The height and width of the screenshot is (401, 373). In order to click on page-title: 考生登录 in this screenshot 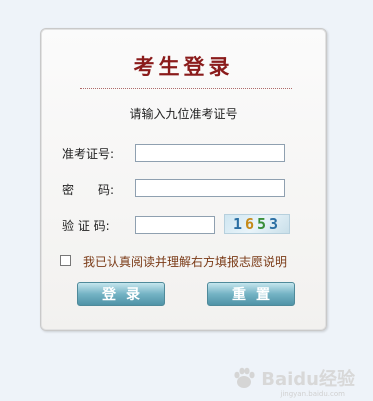, I will do `click(183, 66)`.